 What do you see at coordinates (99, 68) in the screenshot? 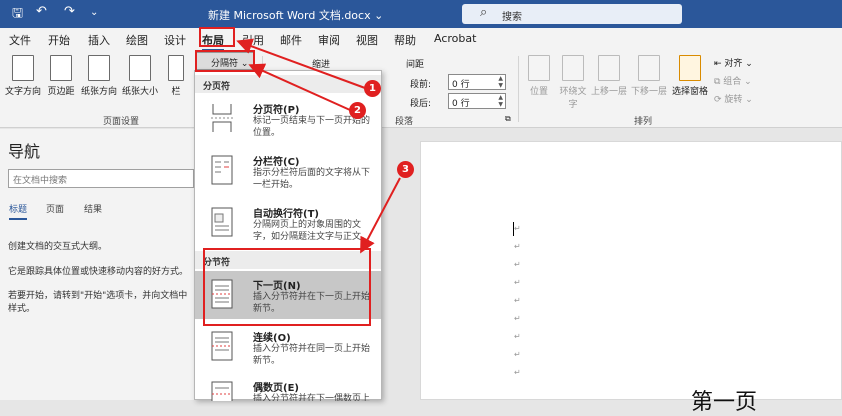
I see `orientation-icon` at bounding box center [99, 68].